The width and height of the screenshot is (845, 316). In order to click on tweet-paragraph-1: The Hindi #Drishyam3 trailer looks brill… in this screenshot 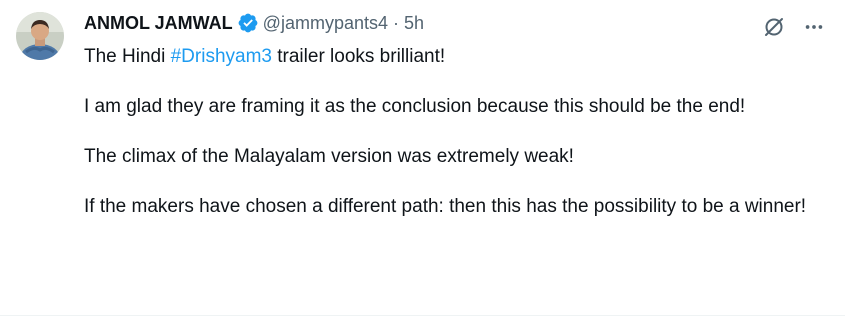, I will do `click(449, 56)`.